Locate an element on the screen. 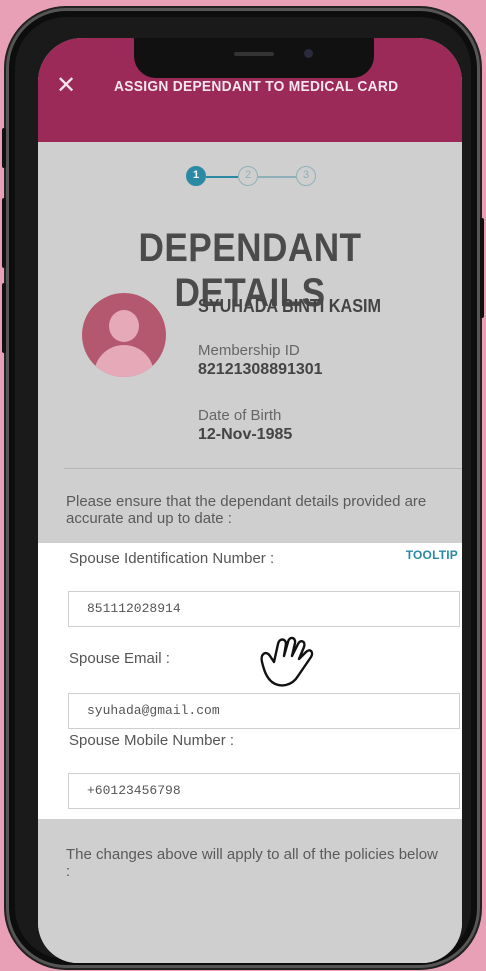 This screenshot has height=971, width=486. spouse-mobile-input: +60123456798 is located at coordinates (264, 791).